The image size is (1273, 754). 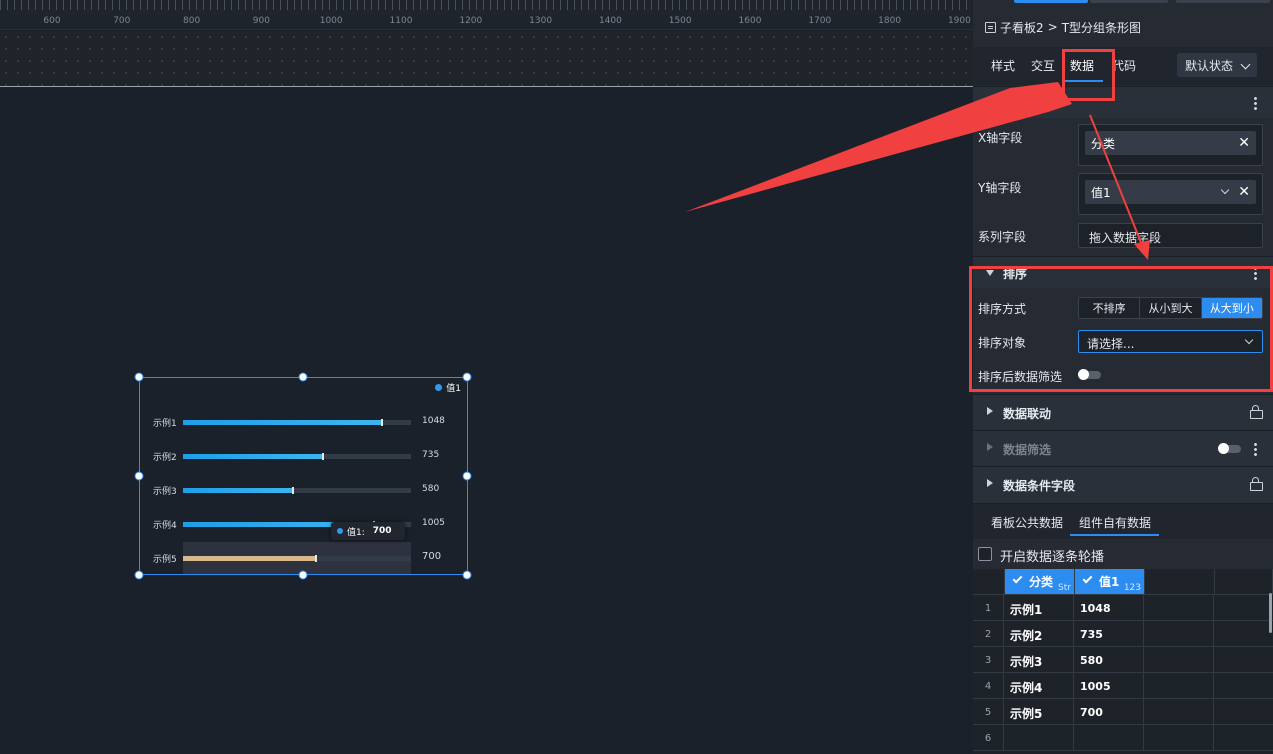 What do you see at coordinates (1000, 138) in the screenshot?
I see `x-field-label: X轴字段` at bounding box center [1000, 138].